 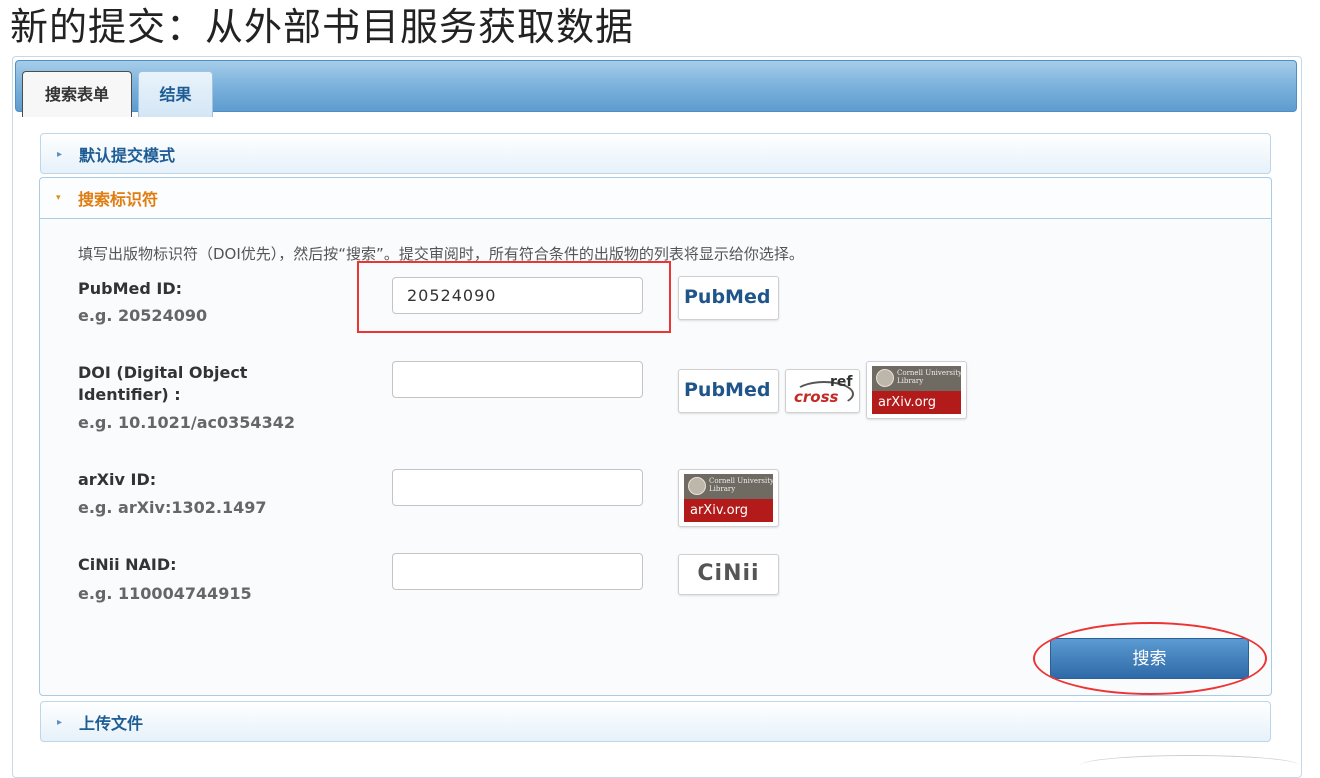 What do you see at coordinates (111, 723) in the screenshot?
I see `accordion-upload-file-label: 上传文件` at bounding box center [111, 723].